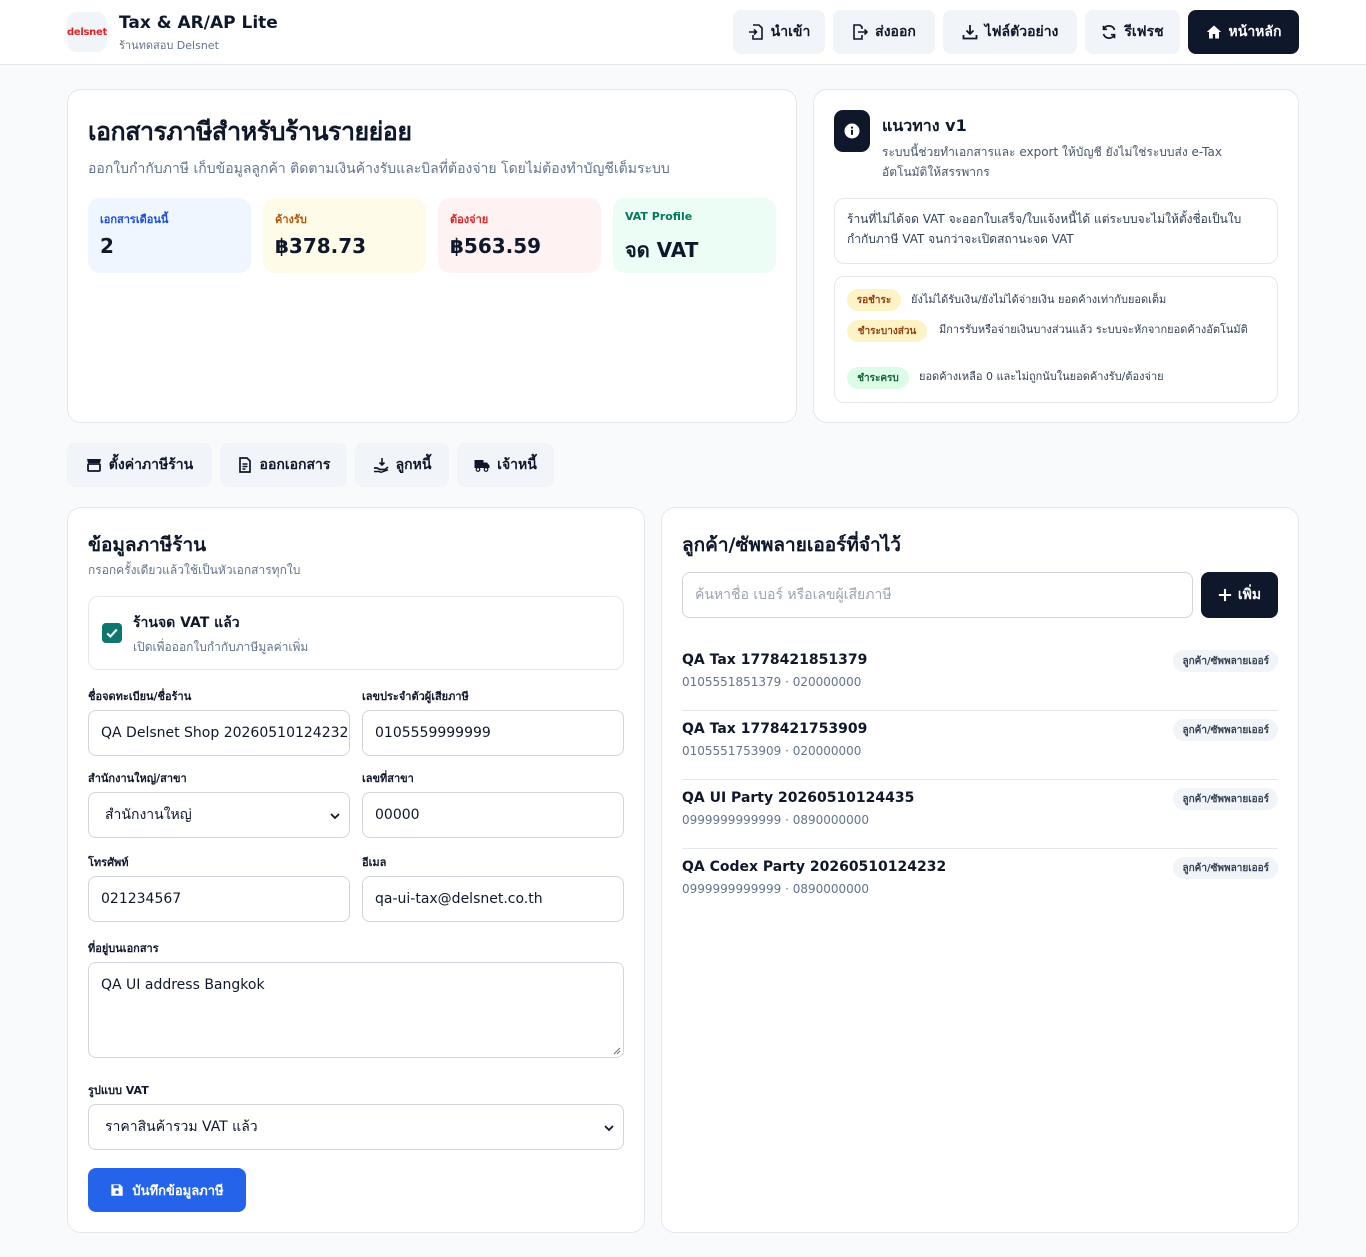 This screenshot has height=1257, width=1366. What do you see at coordinates (1239, 595) in the screenshot?
I see `add-party-button: เพิ่ม` at bounding box center [1239, 595].